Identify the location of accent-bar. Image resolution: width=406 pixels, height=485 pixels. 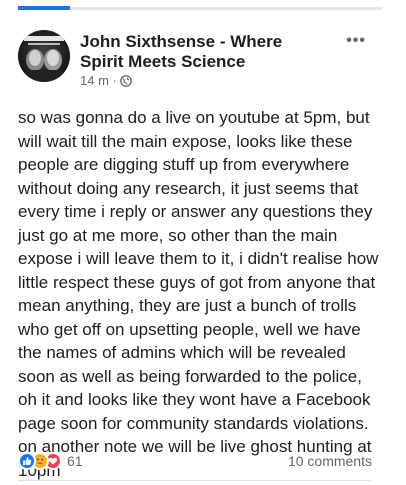
(44, 8).